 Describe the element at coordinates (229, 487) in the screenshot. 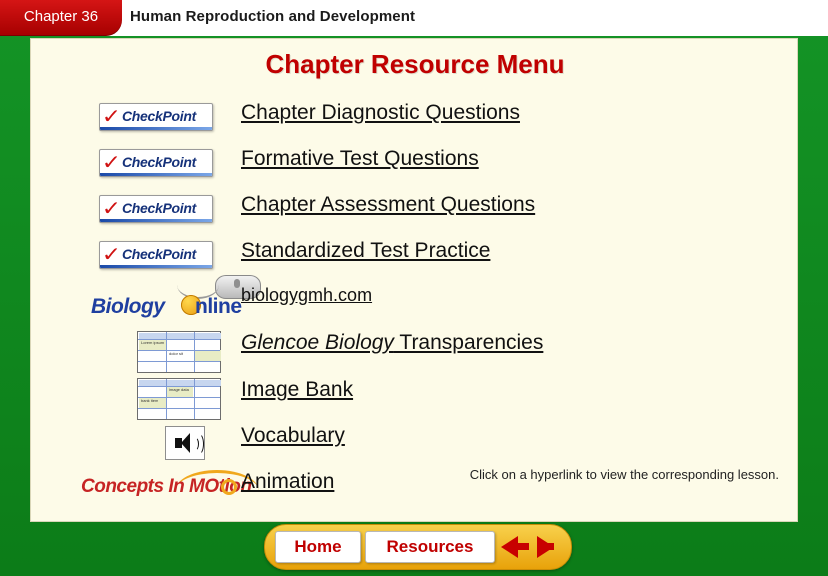

I see `orbit-icon` at that location.